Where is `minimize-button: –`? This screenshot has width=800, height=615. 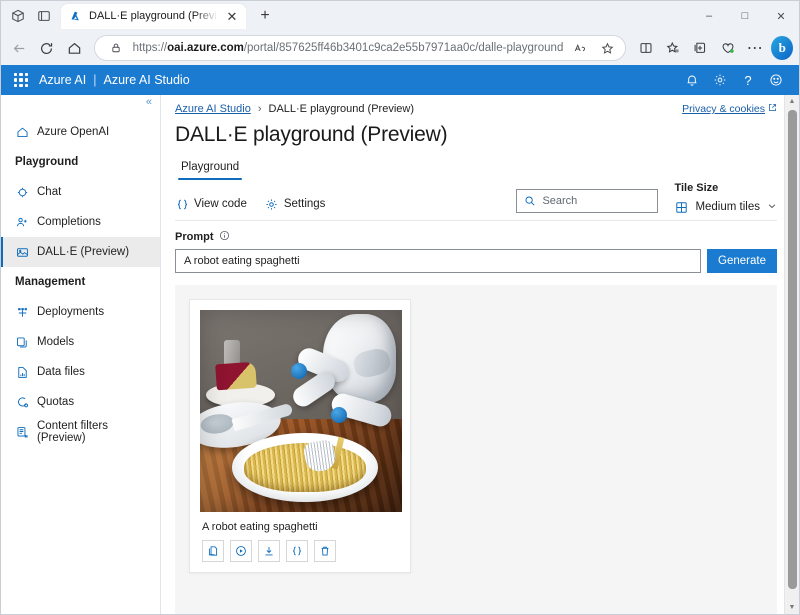 minimize-button: – is located at coordinates (709, 16).